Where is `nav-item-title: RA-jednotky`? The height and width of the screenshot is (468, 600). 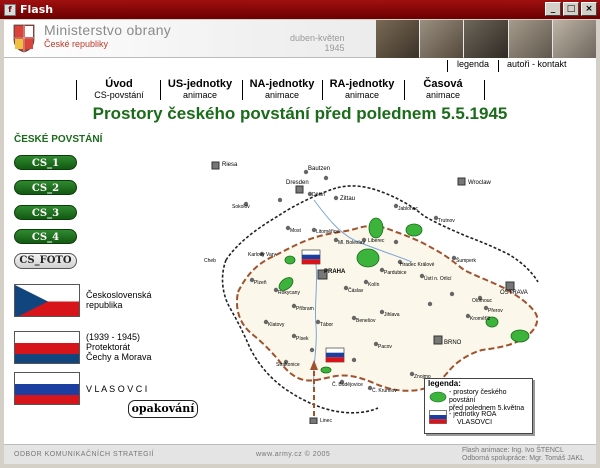 nav-item-title: RA-jednotky is located at coordinates (362, 84).